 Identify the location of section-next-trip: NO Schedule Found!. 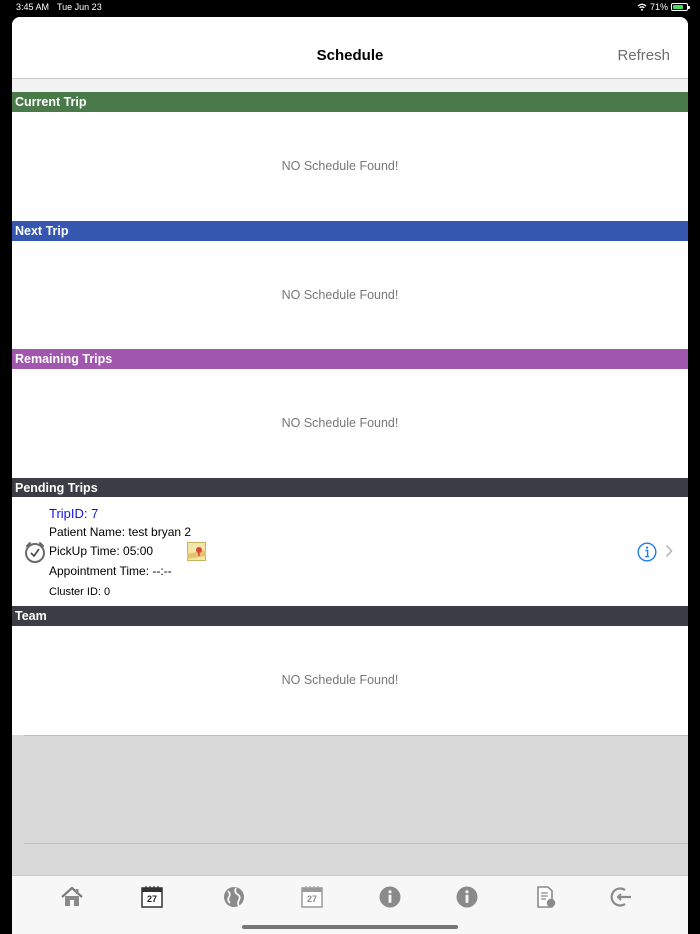
(350, 295).